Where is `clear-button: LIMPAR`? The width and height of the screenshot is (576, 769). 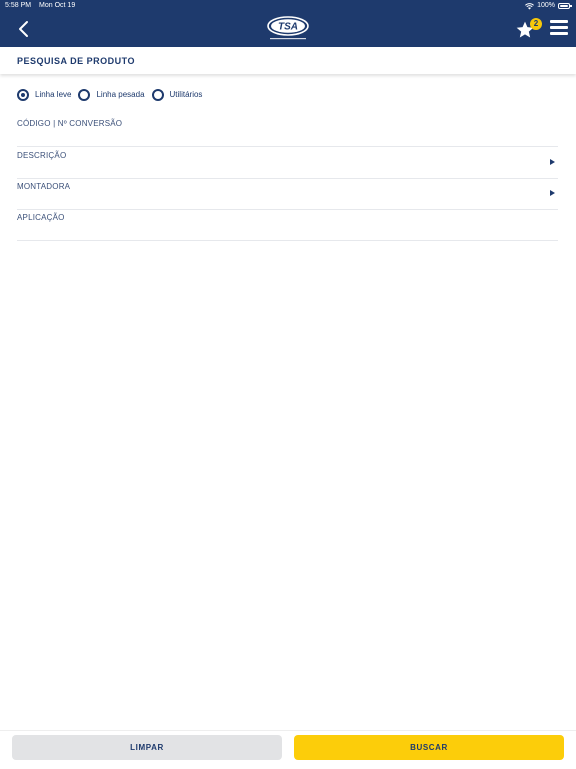
clear-button: LIMPAR is located at coordinates (147, 747).